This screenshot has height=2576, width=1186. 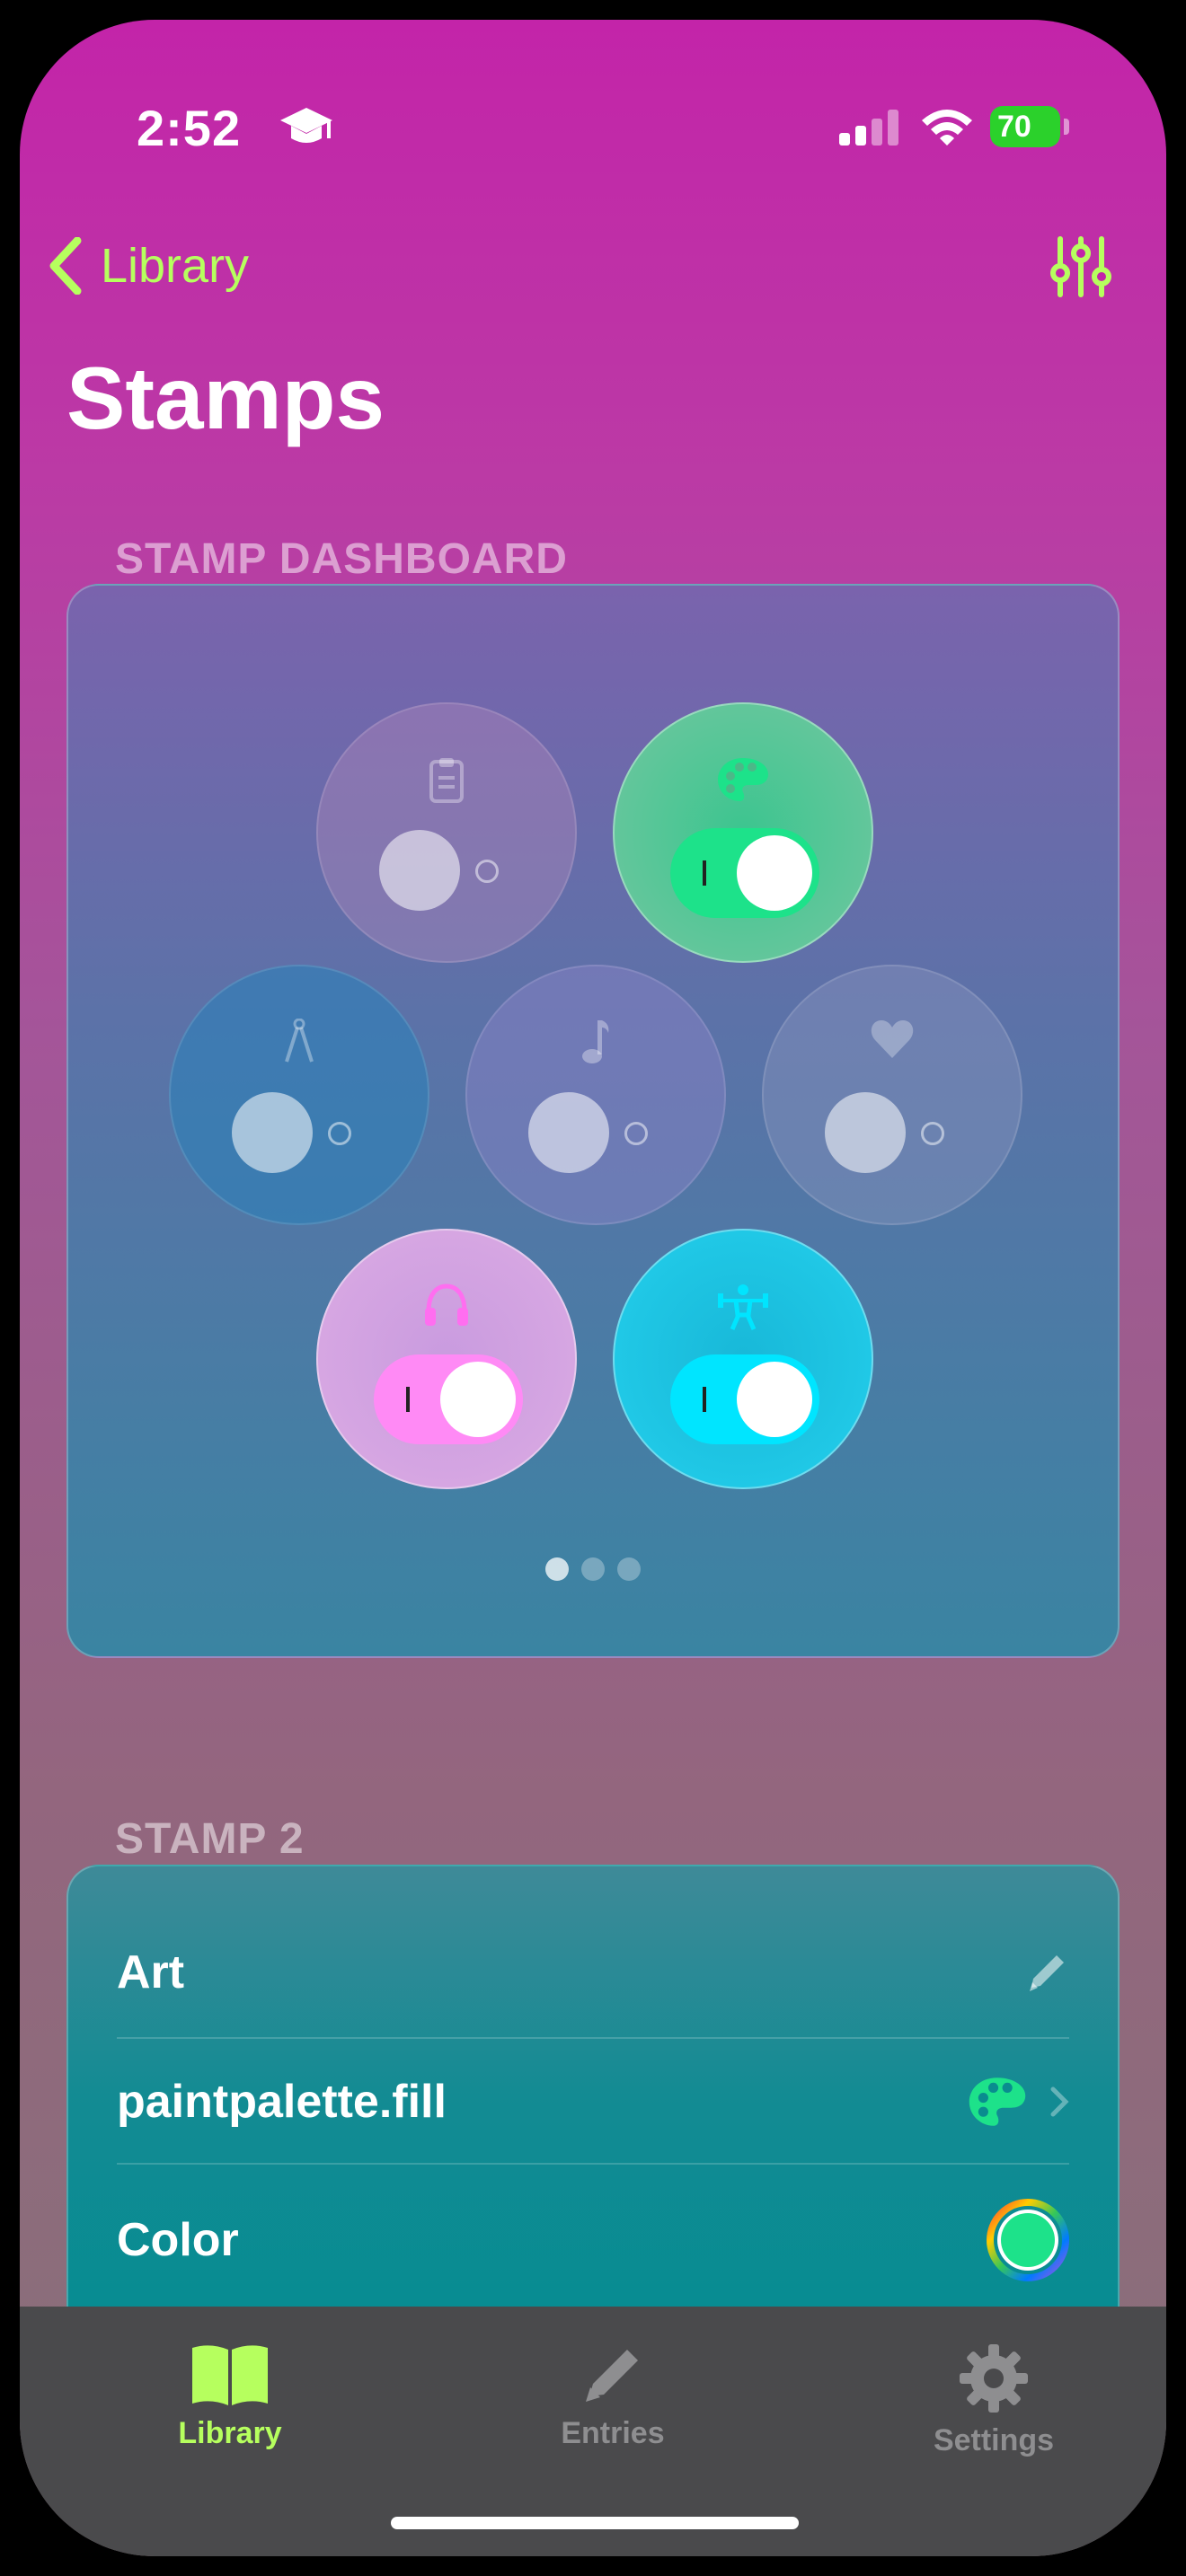 What do you see at coordinates (225, 397) in the screenshot?
I see `page-title: Stamps` at bounding box center [225, 397].